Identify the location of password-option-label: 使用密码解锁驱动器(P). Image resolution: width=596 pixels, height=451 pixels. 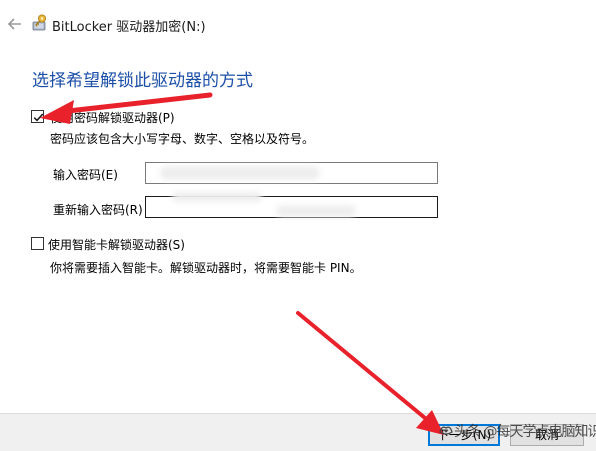
(112, 117).